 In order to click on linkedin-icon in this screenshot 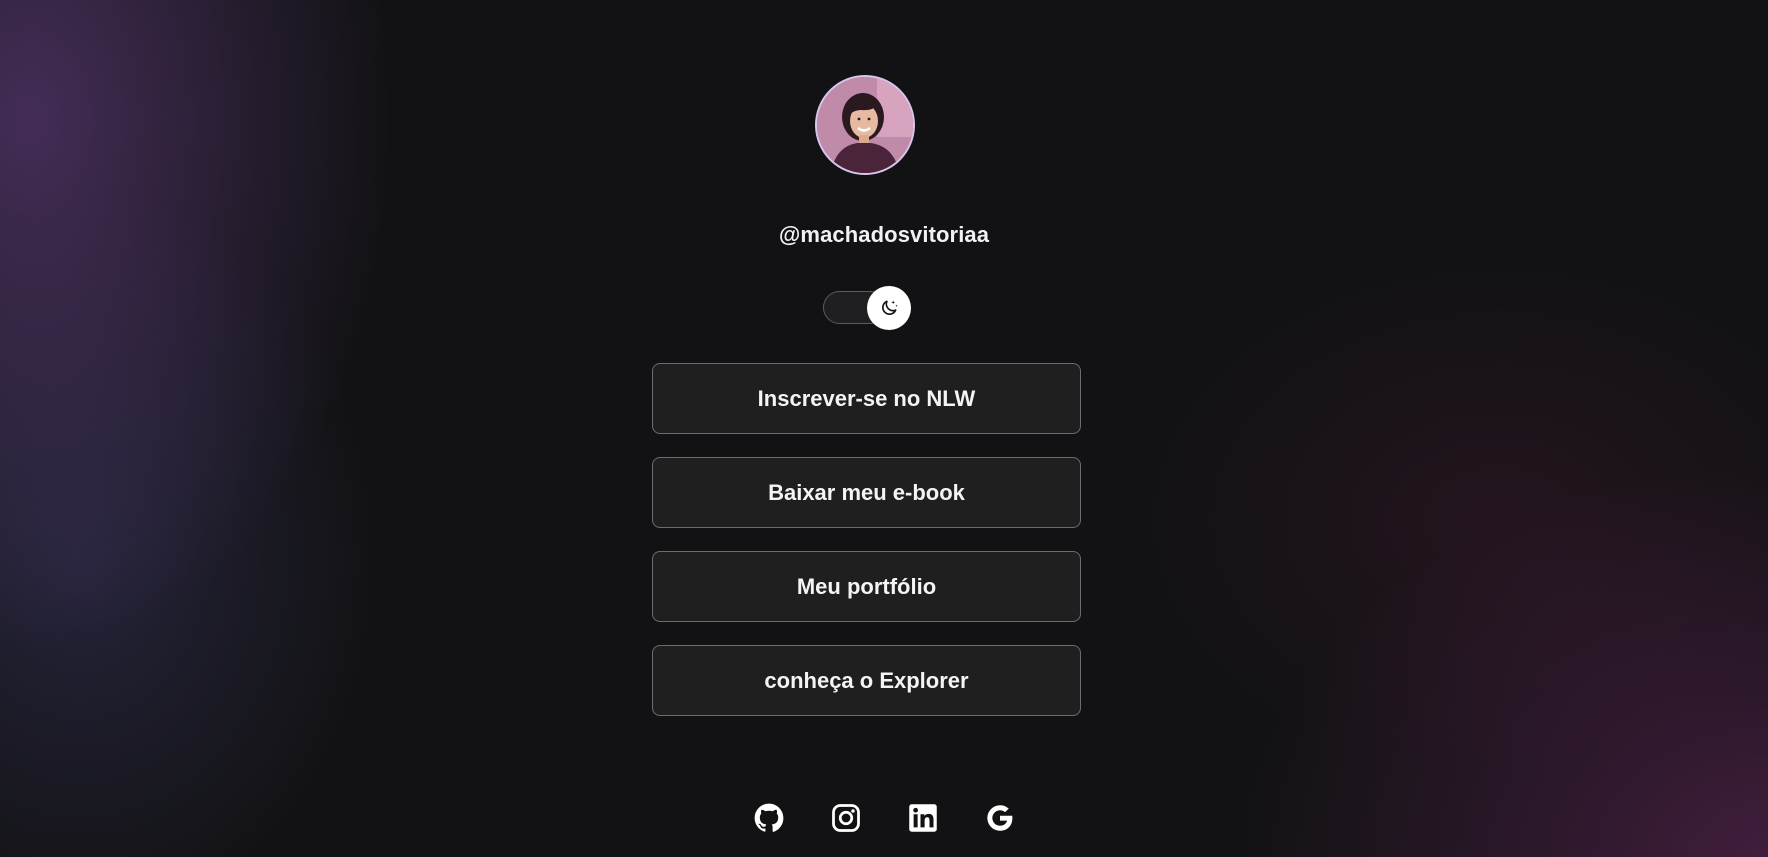, I will do `click(923, 818)`.